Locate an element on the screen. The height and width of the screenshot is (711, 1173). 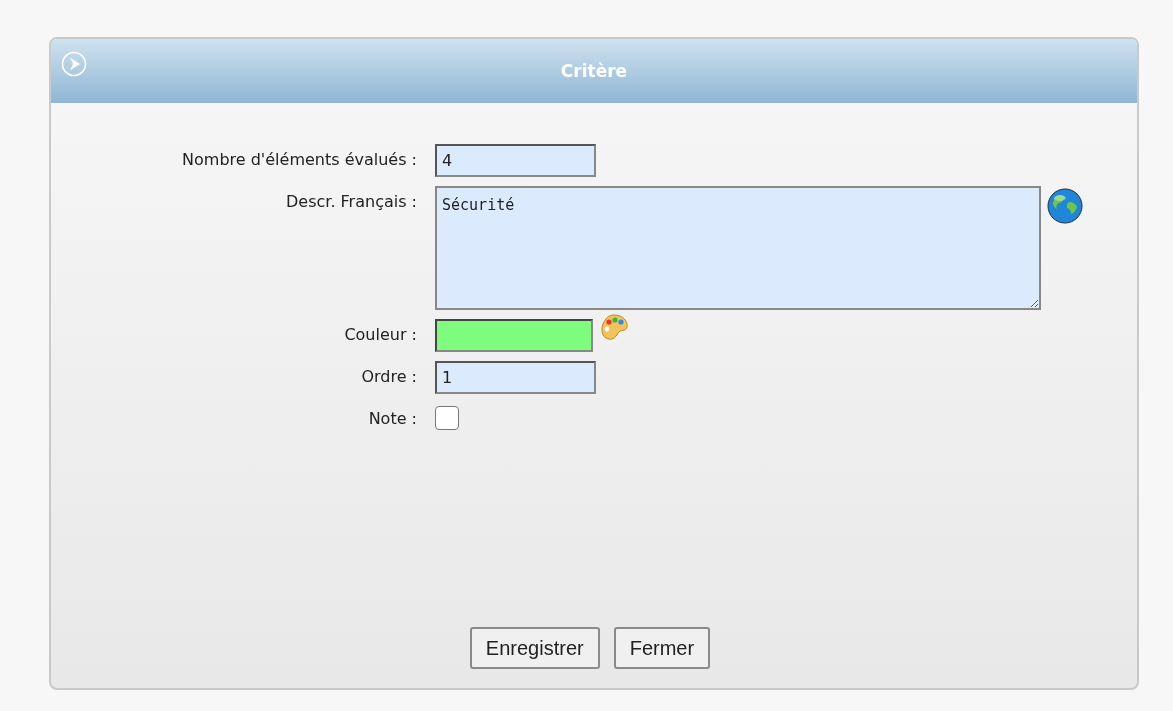
text-field: 1 is located at coordinates (515, 377).